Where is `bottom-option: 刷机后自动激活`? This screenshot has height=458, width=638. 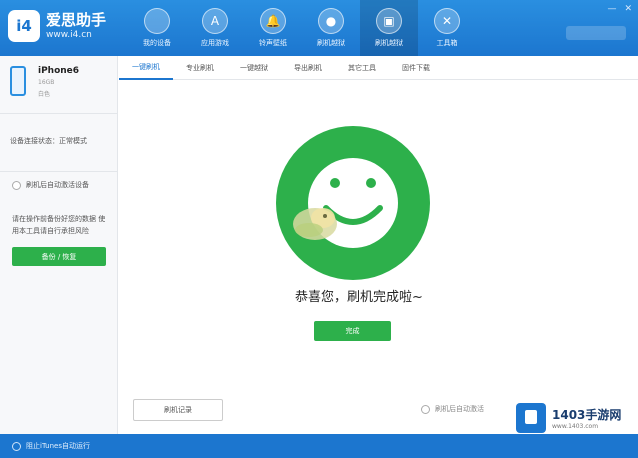
bottom-option: 刷机后自动激活 is located at coordinates (452, 409).